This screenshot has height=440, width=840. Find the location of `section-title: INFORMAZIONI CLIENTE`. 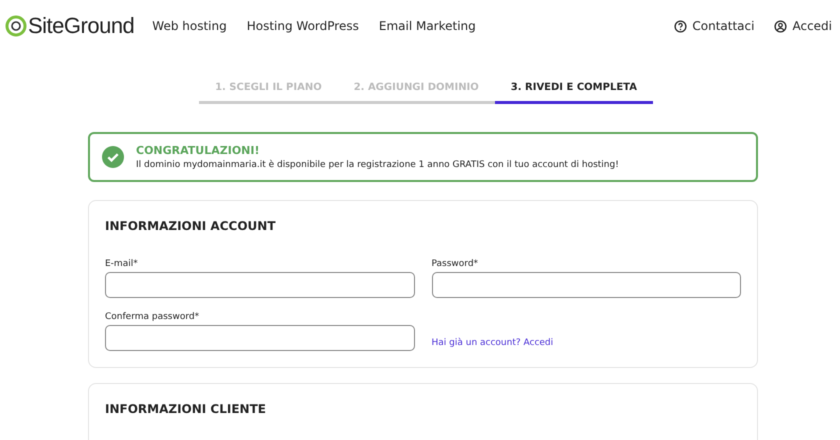

section-title: INFORMAZIONI CLIENTE is located at coordinates (186, 409).